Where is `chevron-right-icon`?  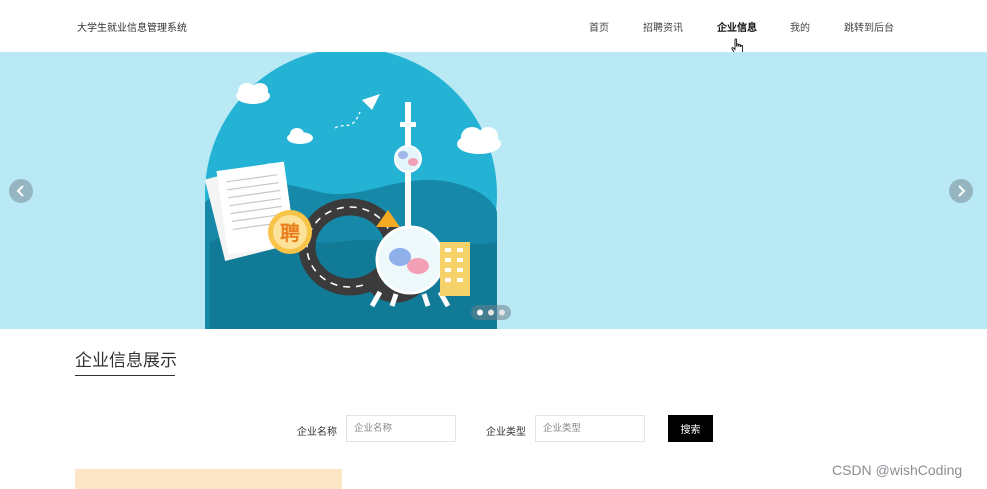 chevron-right-icon is located at coordinates (962, 191).